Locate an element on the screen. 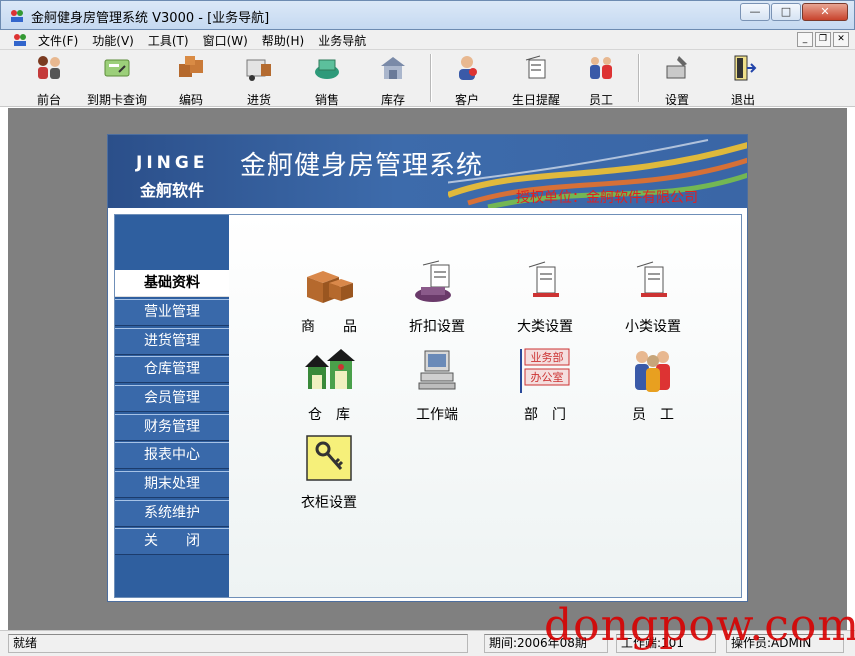 The image size is (855, 656). watermark-text: dongpow.com is located at coordinates (699, 625).